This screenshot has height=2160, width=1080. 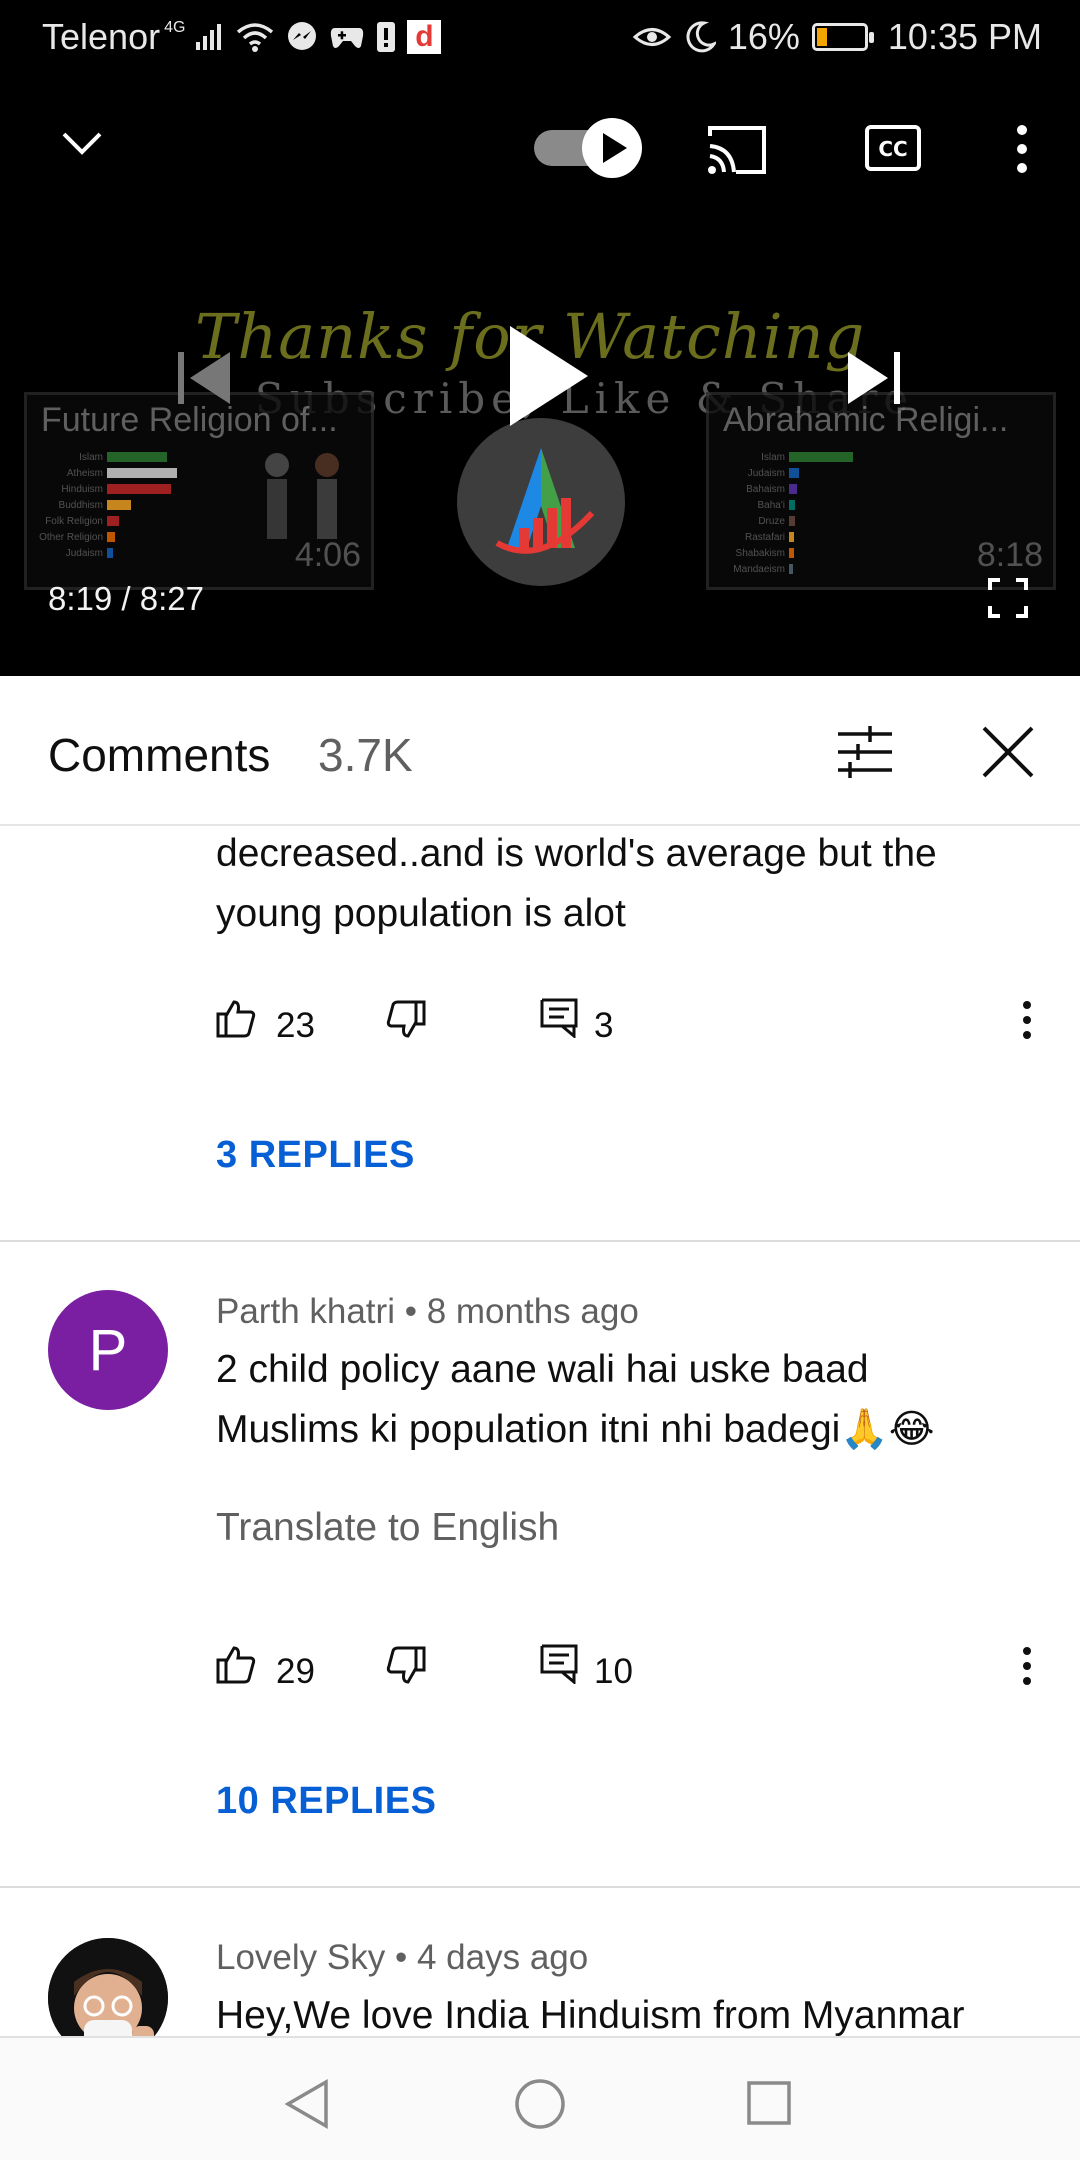 I want to click on game-icon, so click(x=347, y=37).